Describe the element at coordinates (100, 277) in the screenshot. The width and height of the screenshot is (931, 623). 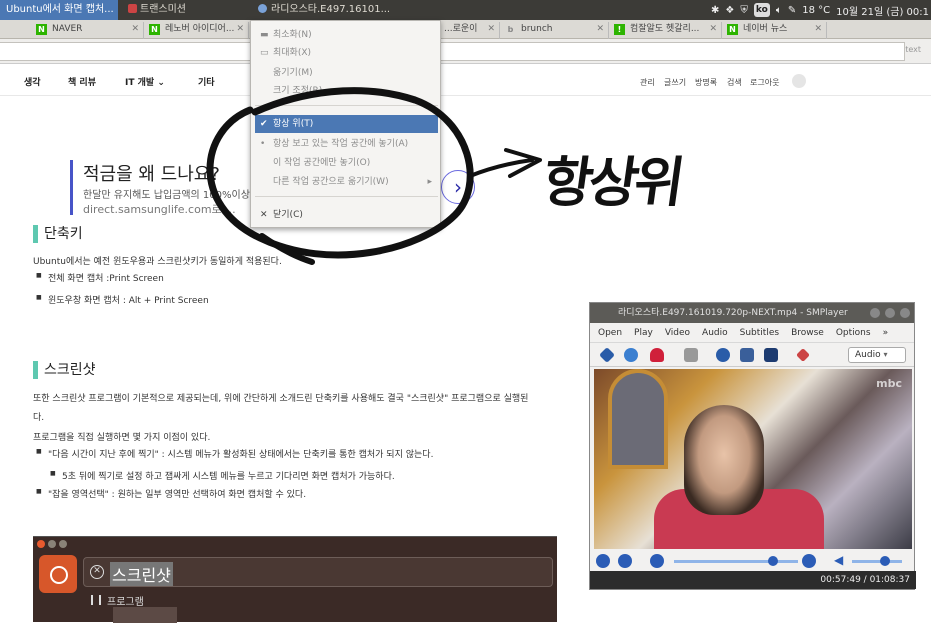
I see `list-item: 전체 화면 캡처 :Print Screen` at that location.